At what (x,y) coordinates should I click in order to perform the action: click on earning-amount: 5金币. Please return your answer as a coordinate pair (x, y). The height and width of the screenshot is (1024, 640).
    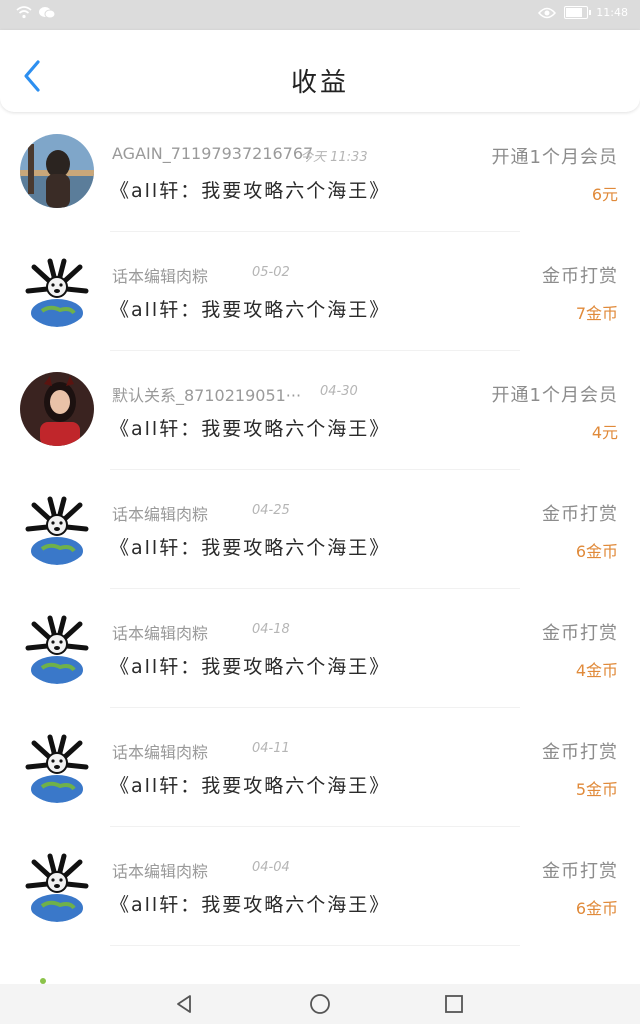
    Looking at the image, I should click on (596, 789).